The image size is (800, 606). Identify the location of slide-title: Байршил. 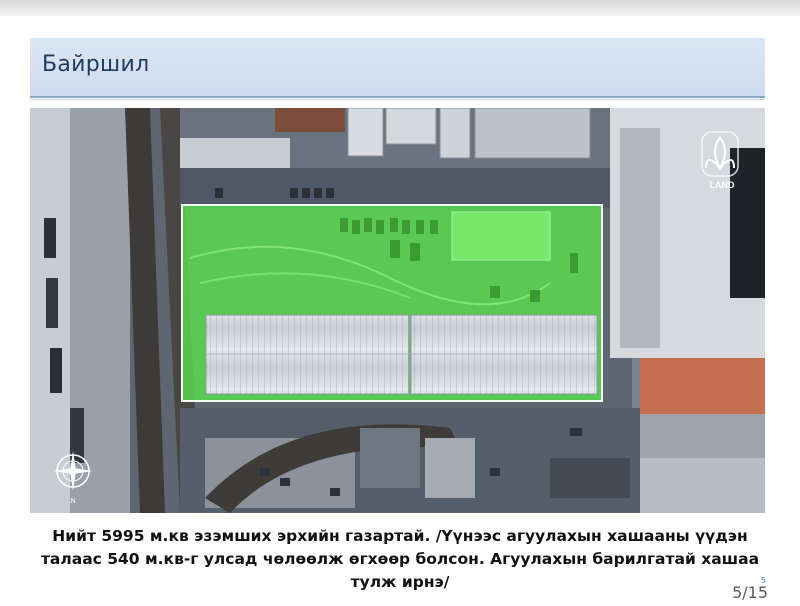
(96, 64).